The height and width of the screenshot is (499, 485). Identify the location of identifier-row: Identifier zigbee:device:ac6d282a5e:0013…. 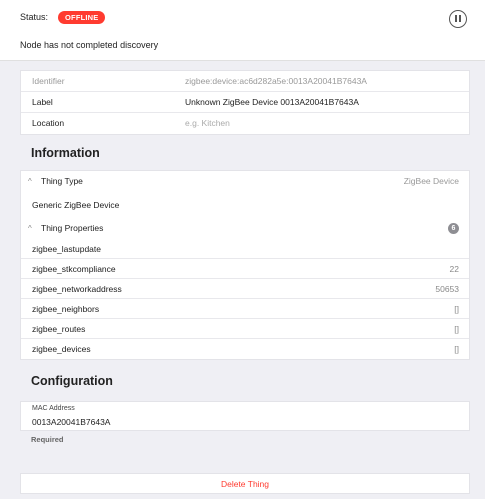
(245, 81).